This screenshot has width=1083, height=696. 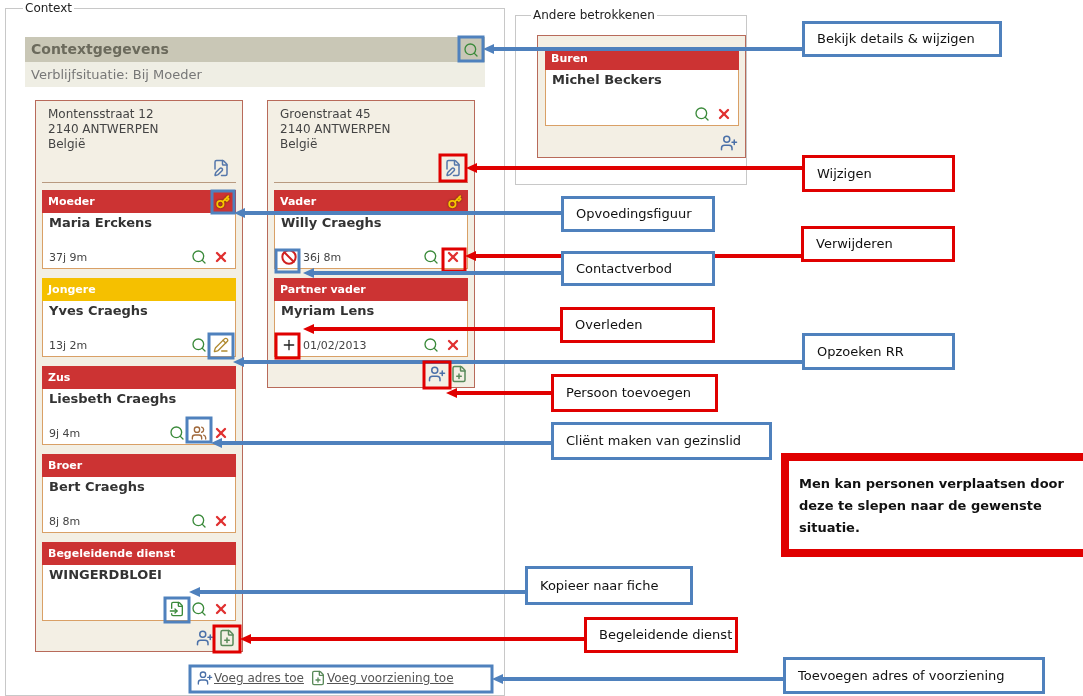 What do you see at coordinates (661, 441) in the screenshot?
I see `callout-label: Cliënt maken van gezinslid` at bounding box center [661, 441].